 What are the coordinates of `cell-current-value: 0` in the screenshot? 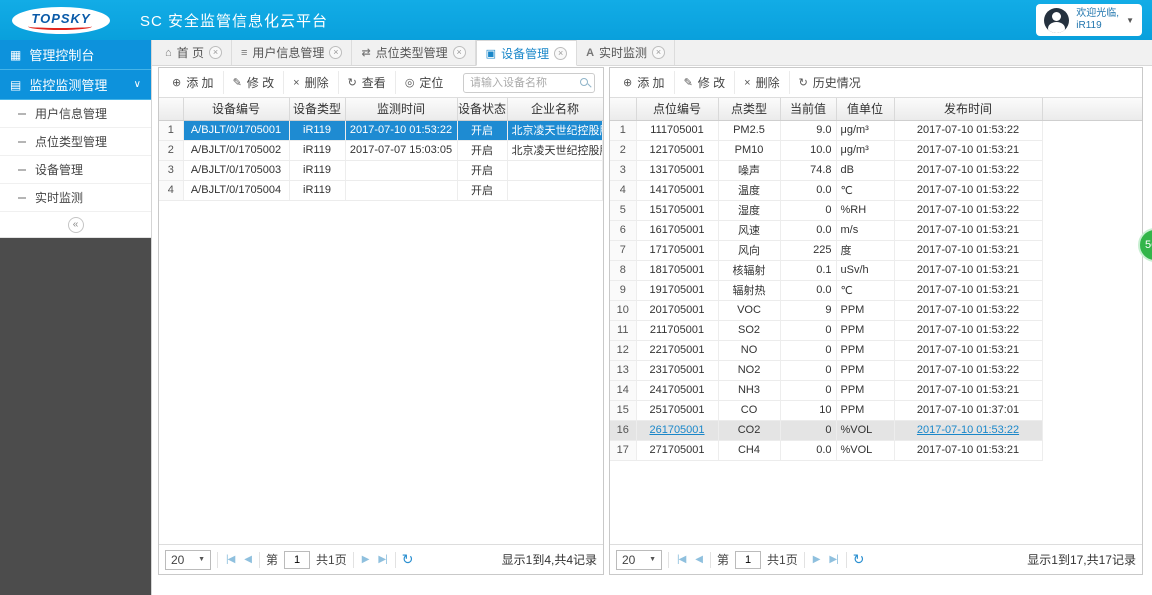 It's located at (808, 350).